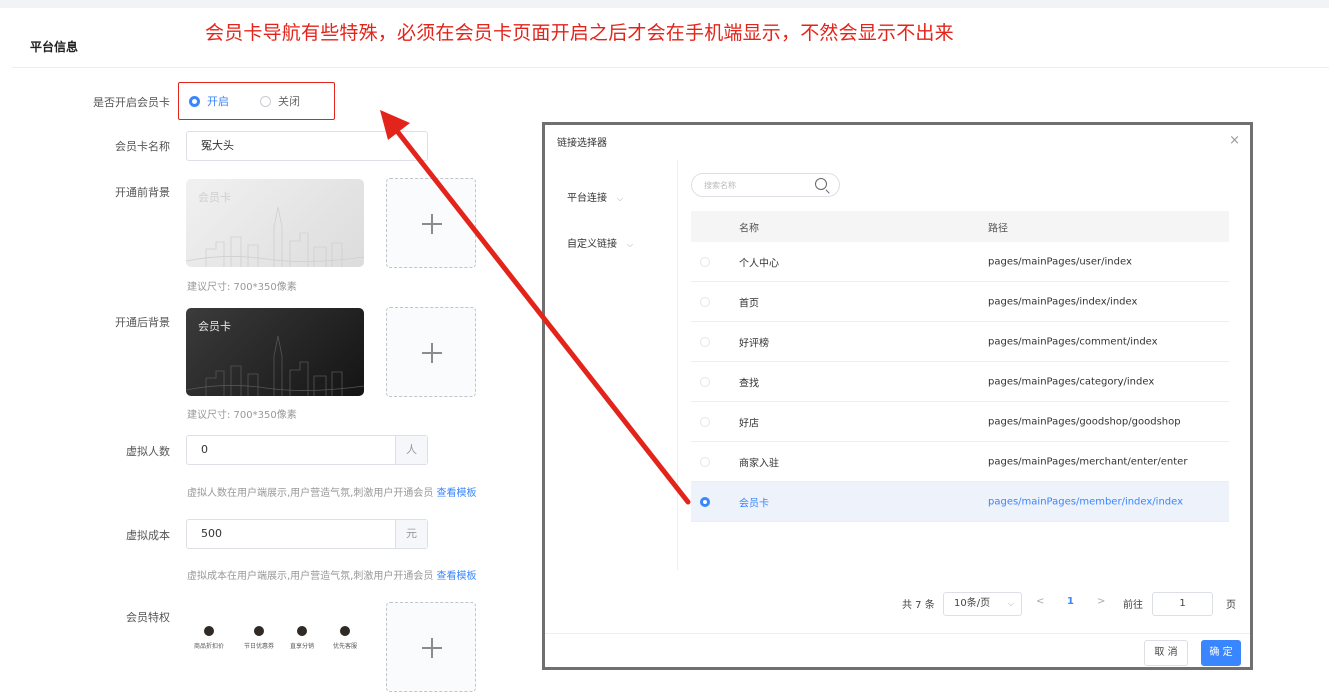 This screenshot has height=698, width=1329. Describe the element at coordinates (142, 192) in the screenshot. I see `bg-before-label: 开通前背景` at that location.